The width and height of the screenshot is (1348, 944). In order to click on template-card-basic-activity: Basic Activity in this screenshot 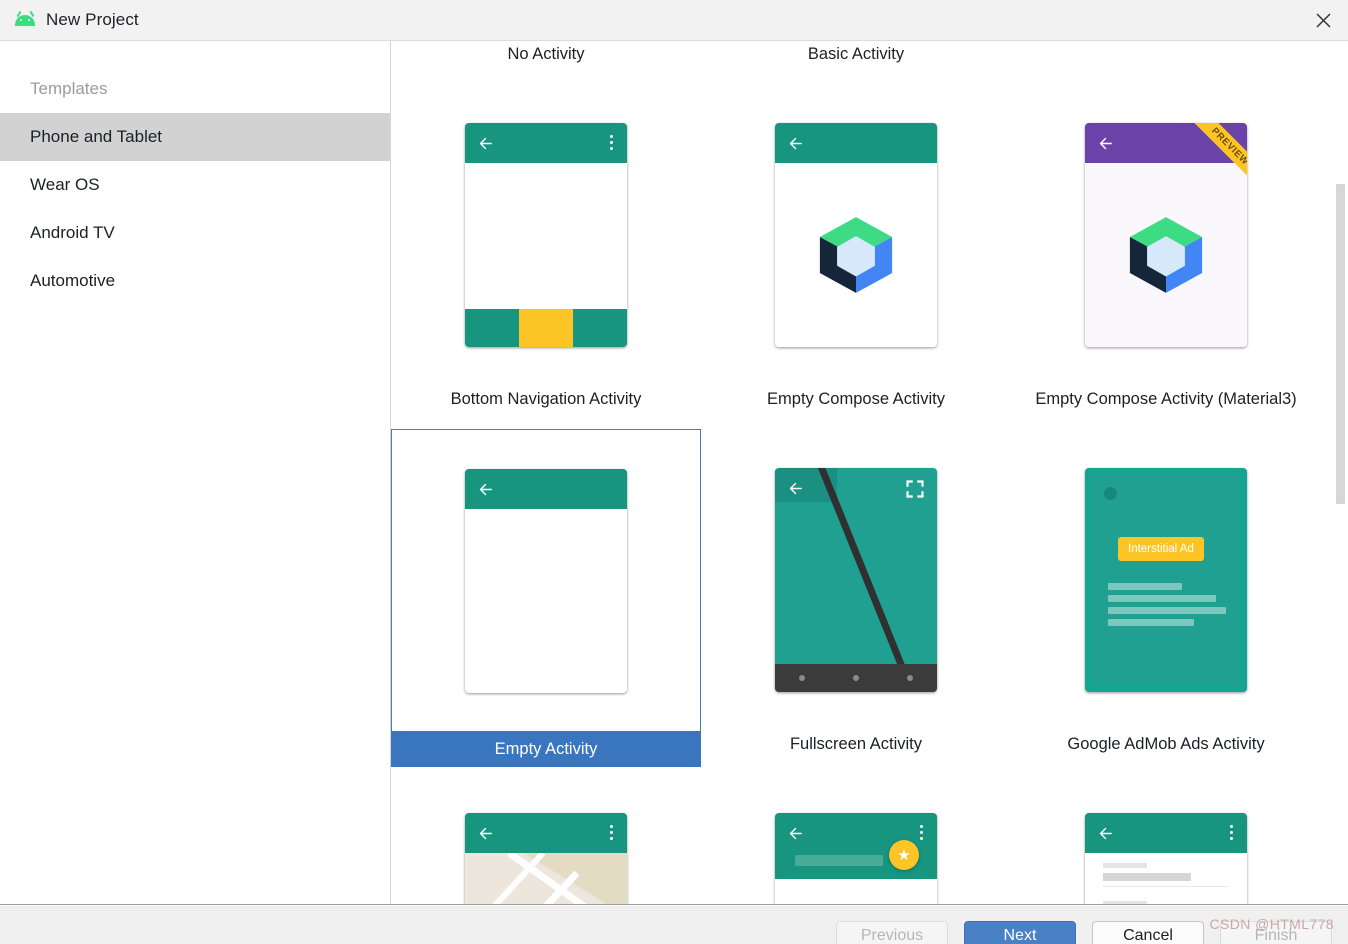, I will do `click(856, 62)`.